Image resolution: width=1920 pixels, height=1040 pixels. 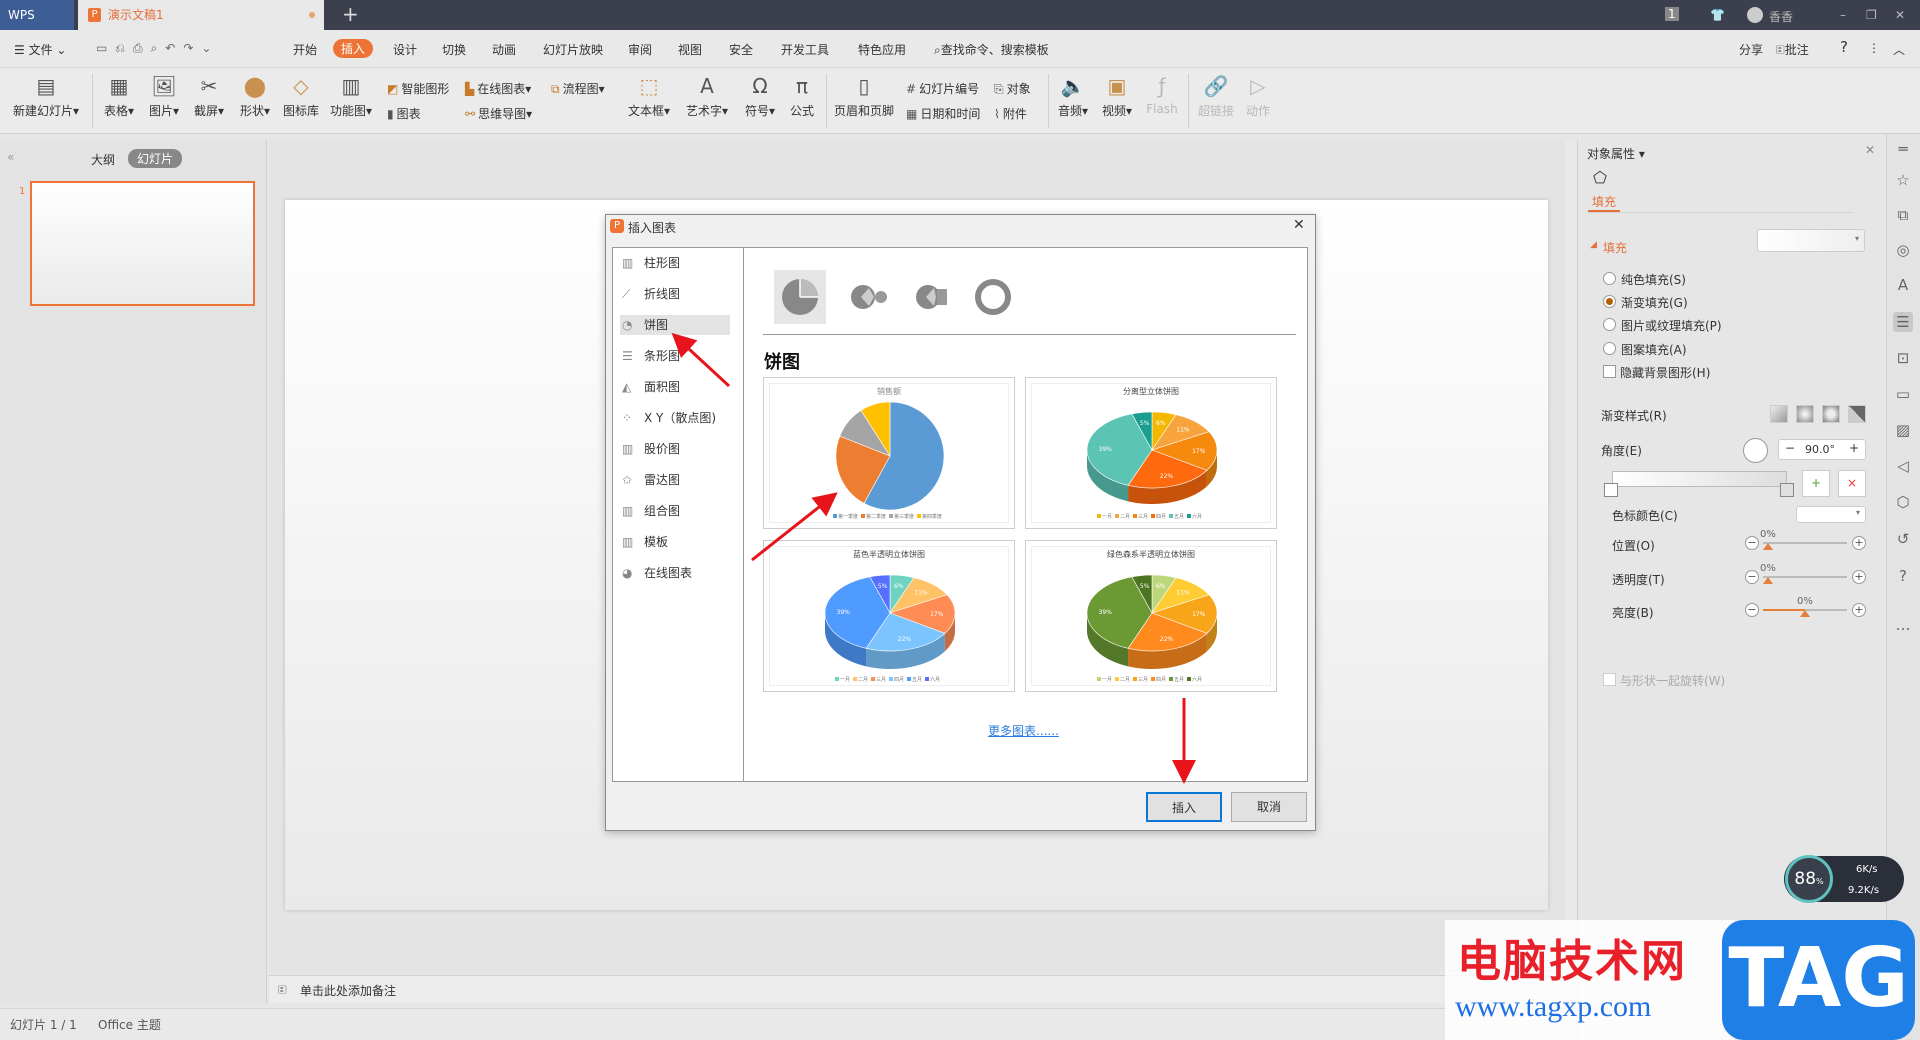 What do you see at coordinates (1903, 502) in the screenshot?
I see `hexagon-icon: ⬡` at bounding box center [1903, 502].